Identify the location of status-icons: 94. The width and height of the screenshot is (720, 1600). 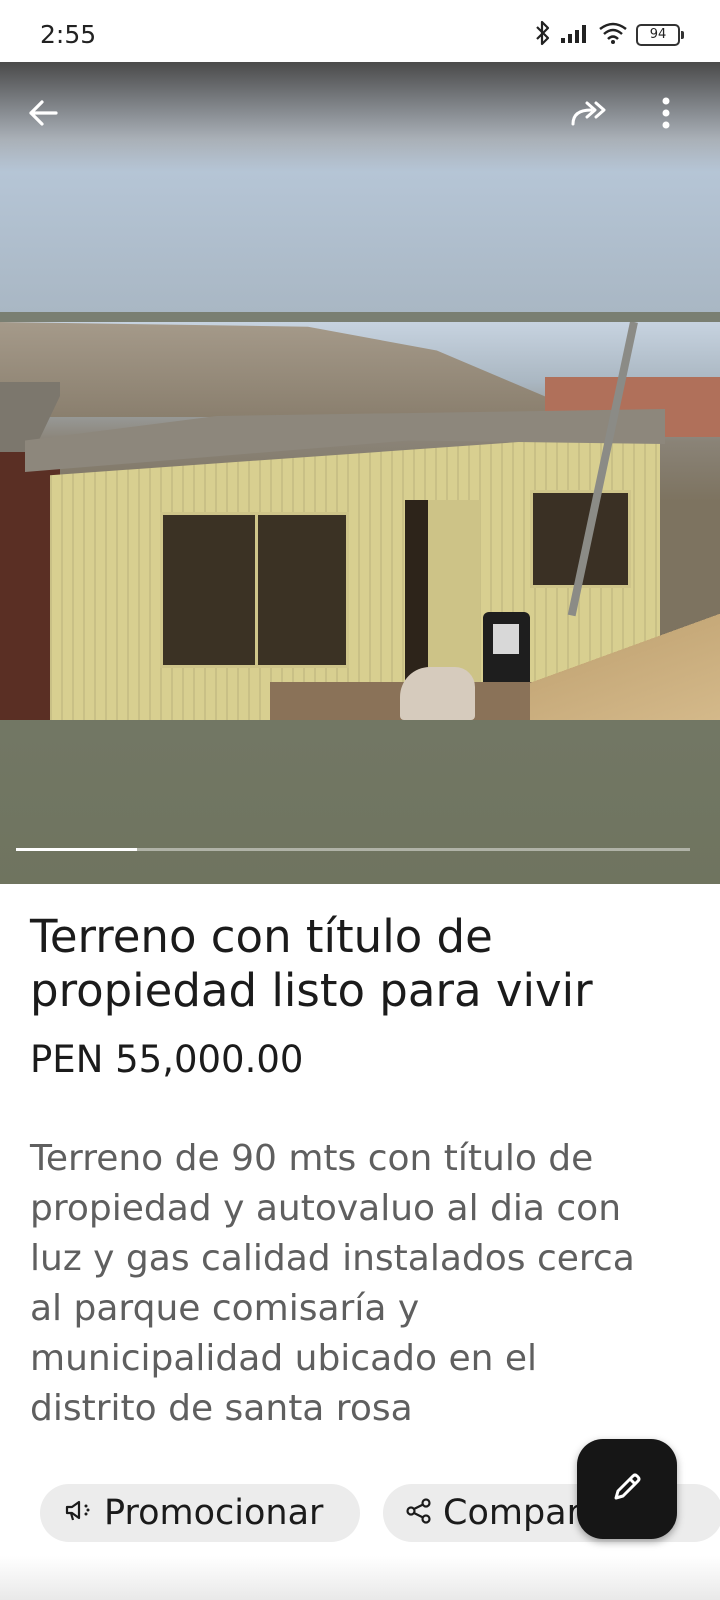
(609, 35).